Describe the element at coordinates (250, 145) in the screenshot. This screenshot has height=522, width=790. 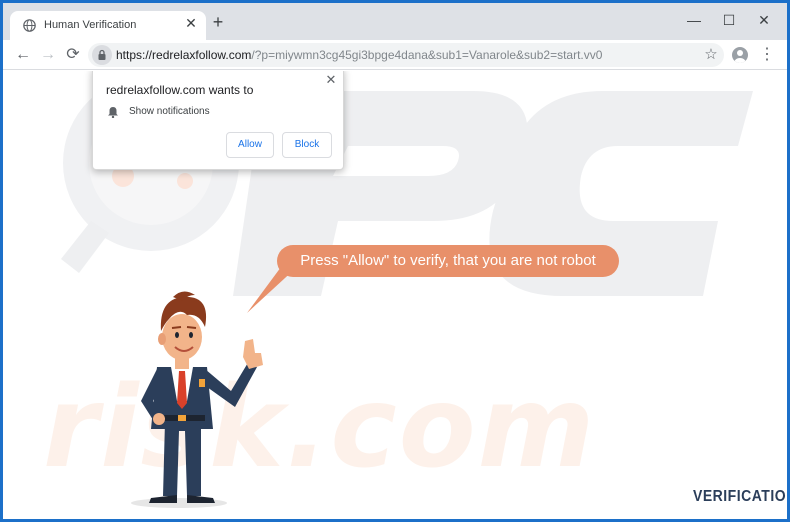
I see `allow-button: Allow` at that location.